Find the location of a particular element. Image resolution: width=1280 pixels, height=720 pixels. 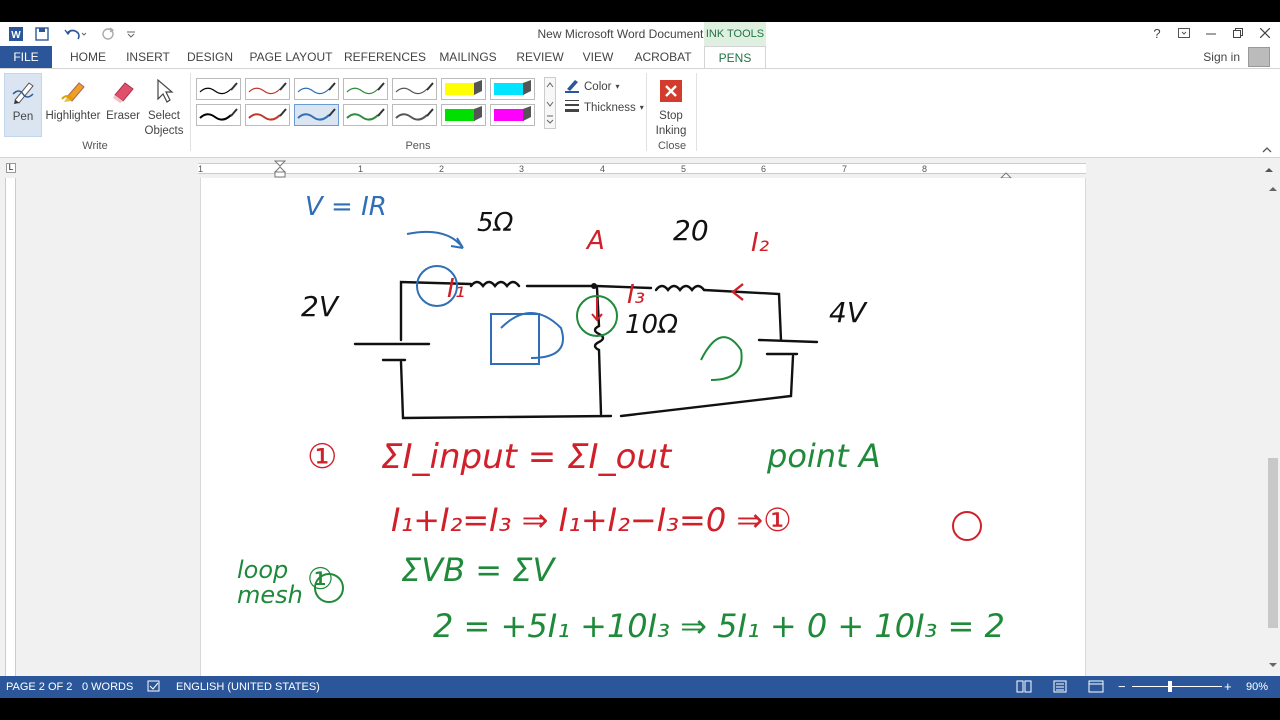

restore-icon is located at coordinates (1238, 34).